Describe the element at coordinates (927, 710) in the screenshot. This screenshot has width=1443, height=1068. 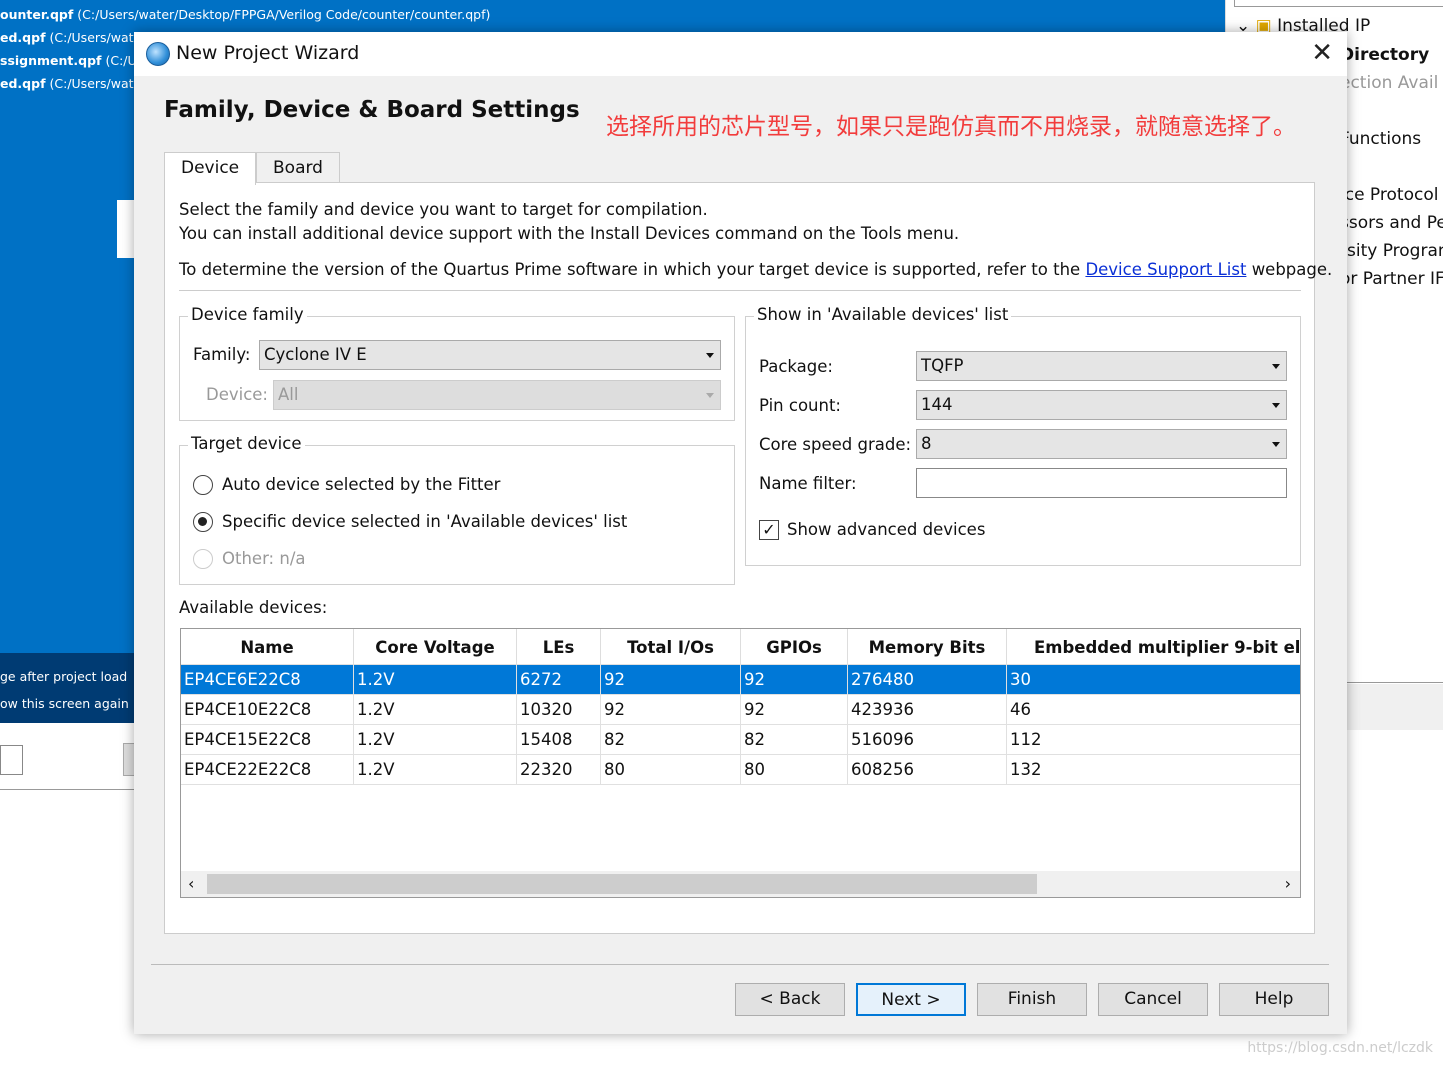
I see `table-cell: 423936` at that location.